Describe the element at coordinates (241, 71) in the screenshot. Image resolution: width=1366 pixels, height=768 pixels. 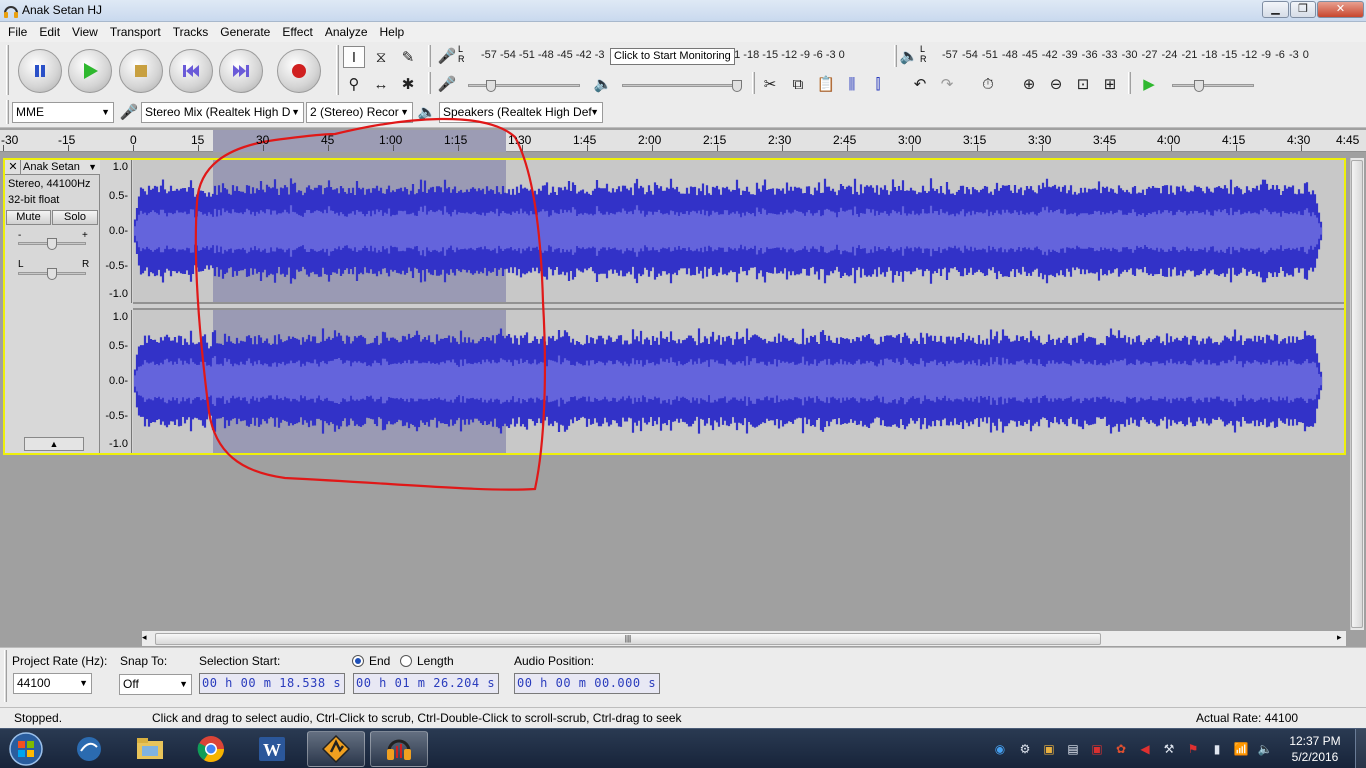
I see `skip-to-end-button` at that location.